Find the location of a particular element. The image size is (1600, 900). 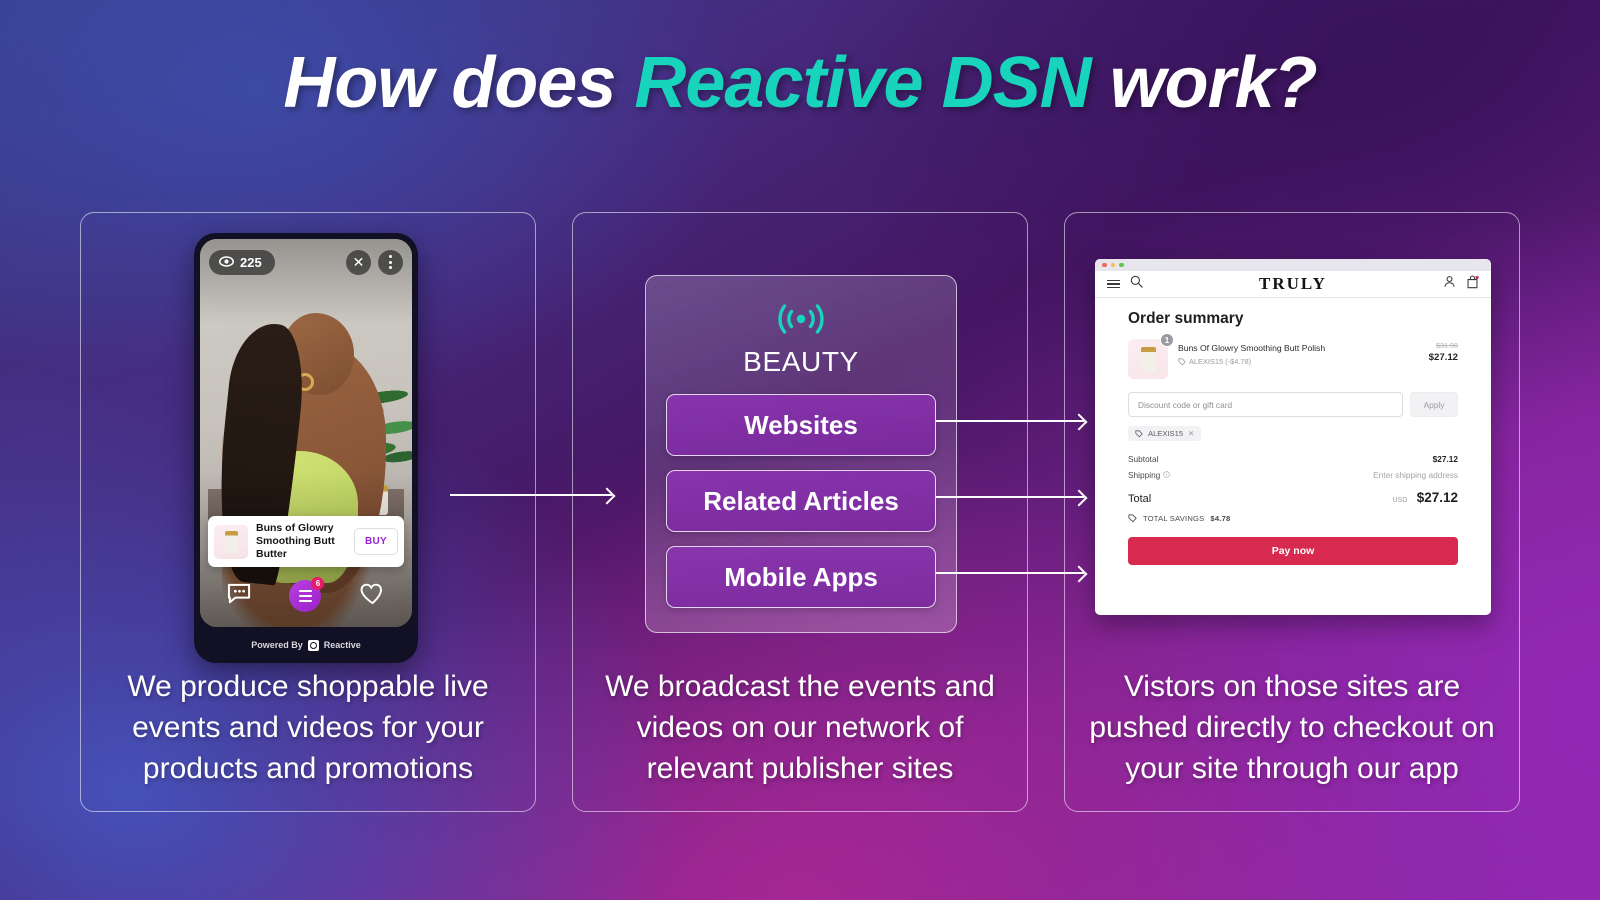

buy-button: BUY is located at coordinates (375, 541).